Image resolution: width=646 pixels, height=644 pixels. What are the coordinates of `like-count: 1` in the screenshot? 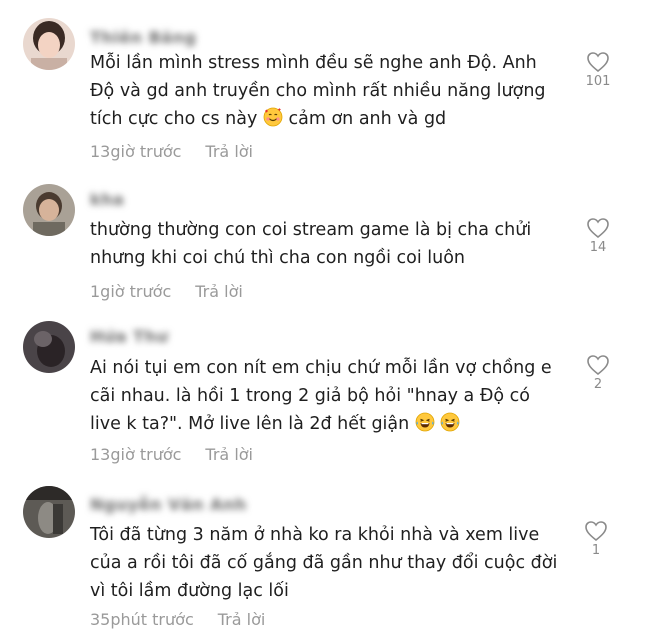 It's located at (596, 550).